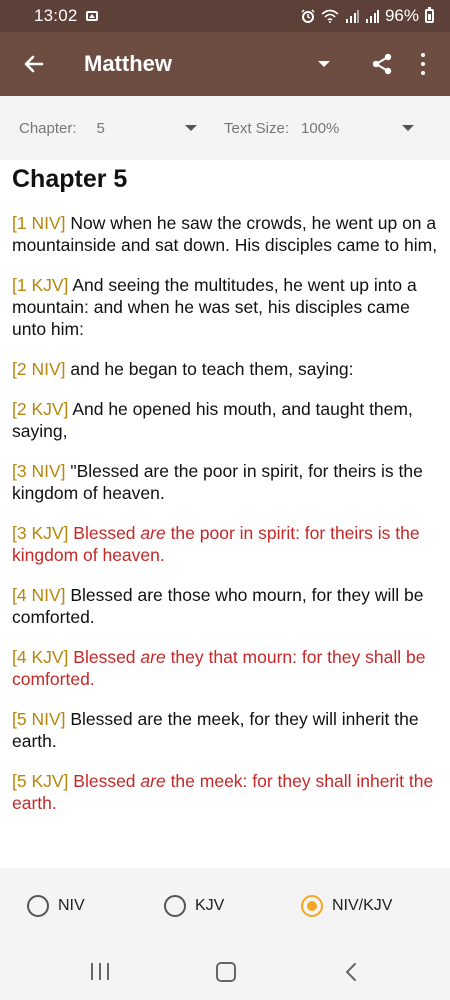 This screenshot has width=450, height=1000. What do you see at coordinates (39, 369) in the screenshot?
I see `verse-ref: [2 NIV]` at bounding box center [39, 369].